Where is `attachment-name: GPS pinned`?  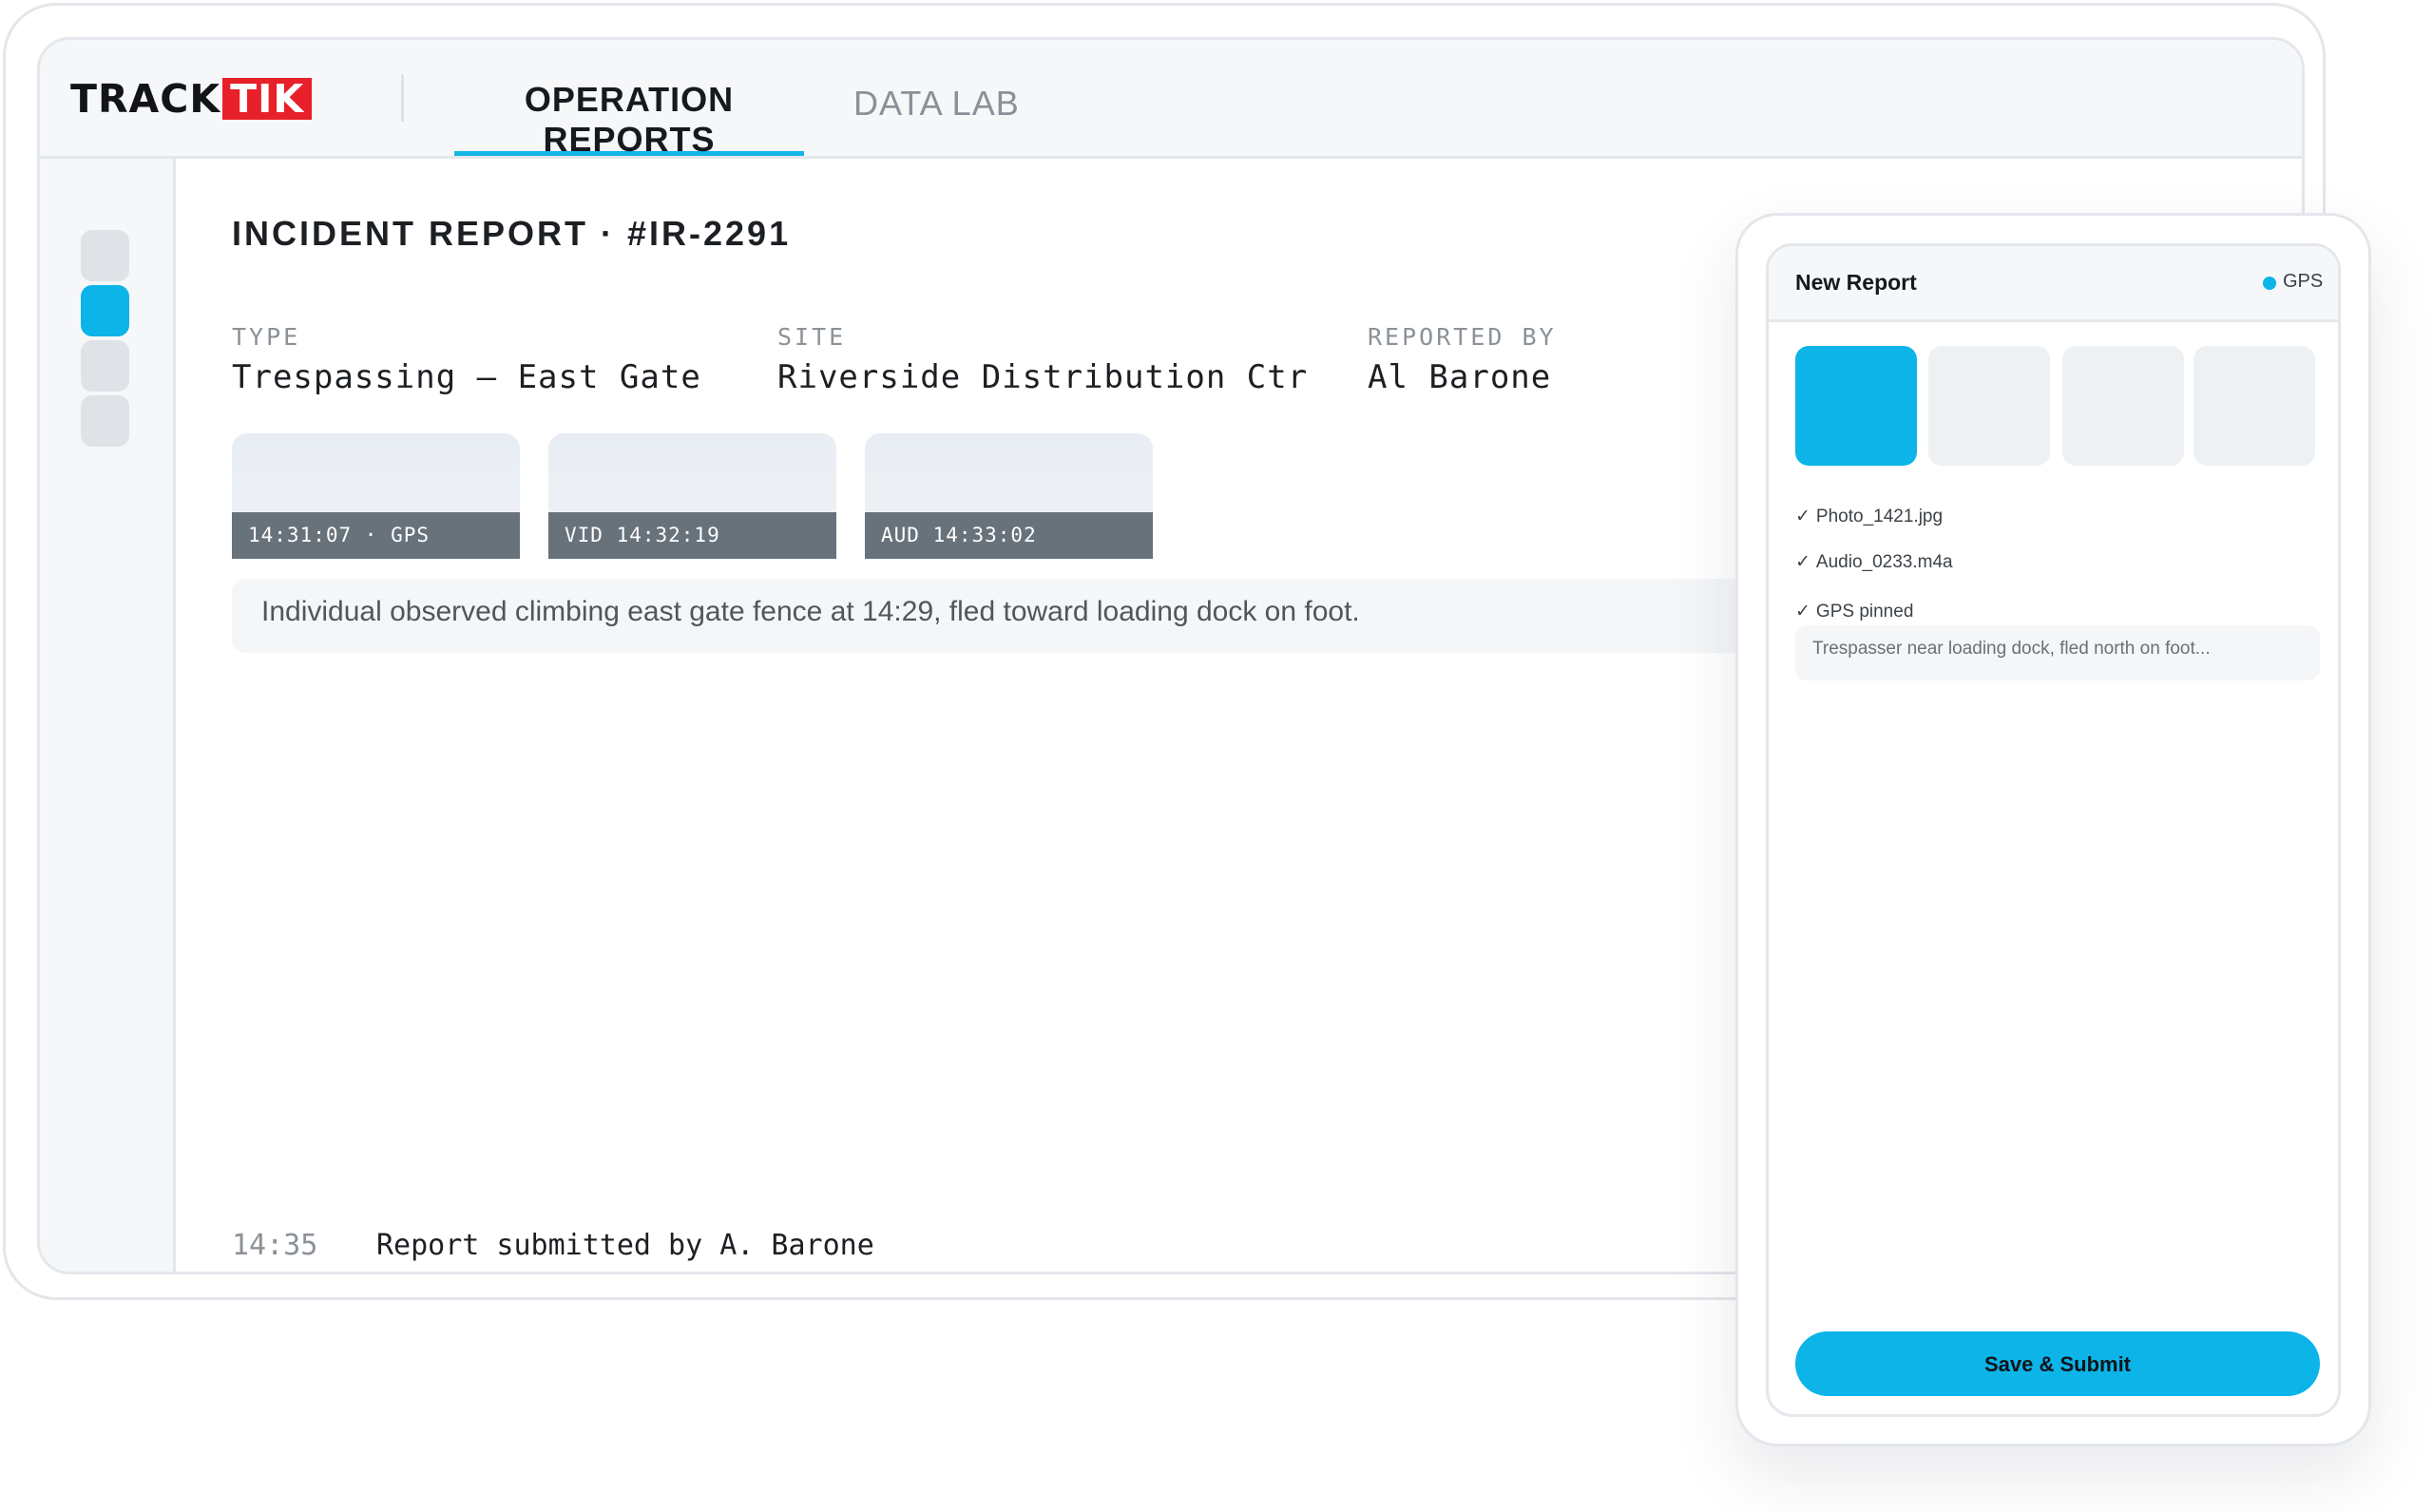
attachment-name: GPS pinned is located at coordinates (1864, 612).